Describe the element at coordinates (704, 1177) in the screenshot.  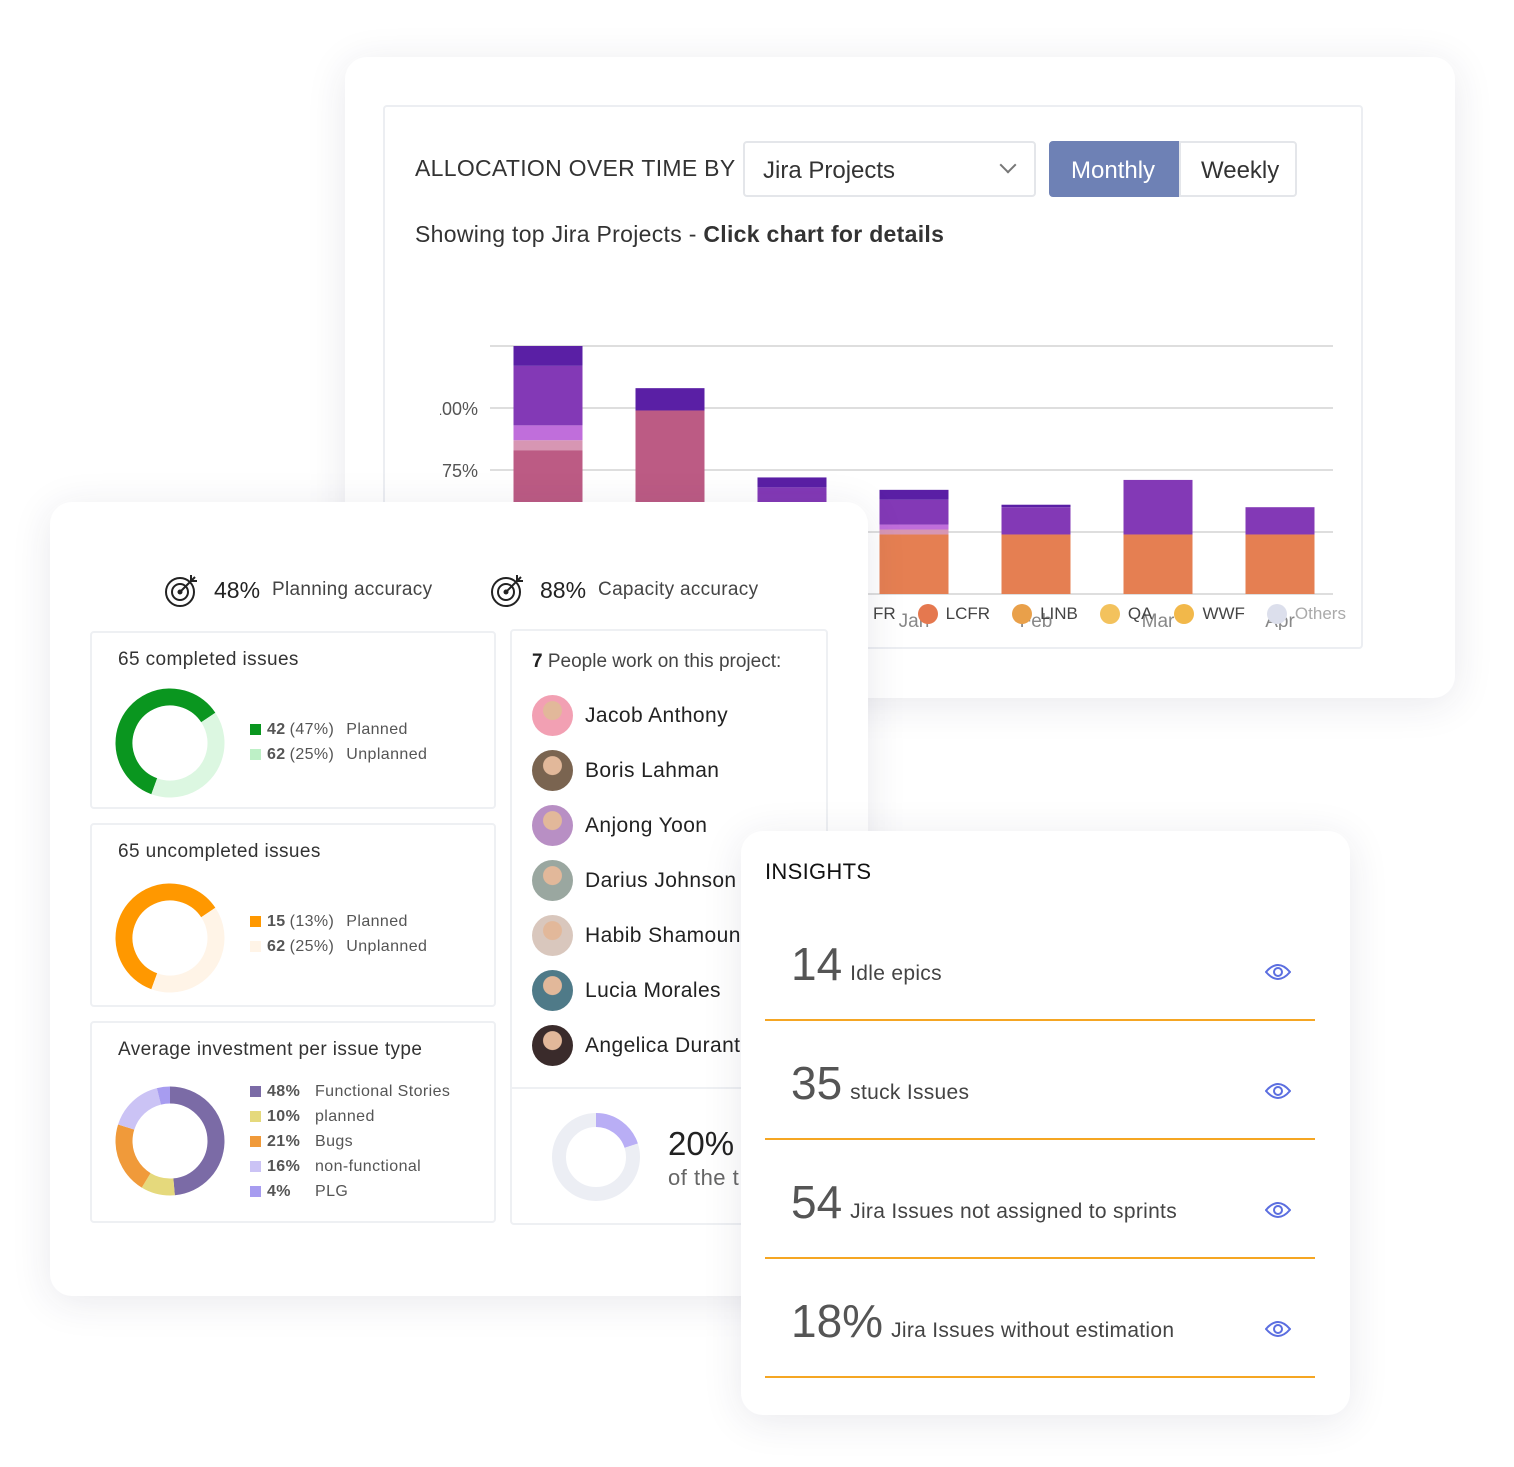
I see `workload-caption: of the t` at that location.